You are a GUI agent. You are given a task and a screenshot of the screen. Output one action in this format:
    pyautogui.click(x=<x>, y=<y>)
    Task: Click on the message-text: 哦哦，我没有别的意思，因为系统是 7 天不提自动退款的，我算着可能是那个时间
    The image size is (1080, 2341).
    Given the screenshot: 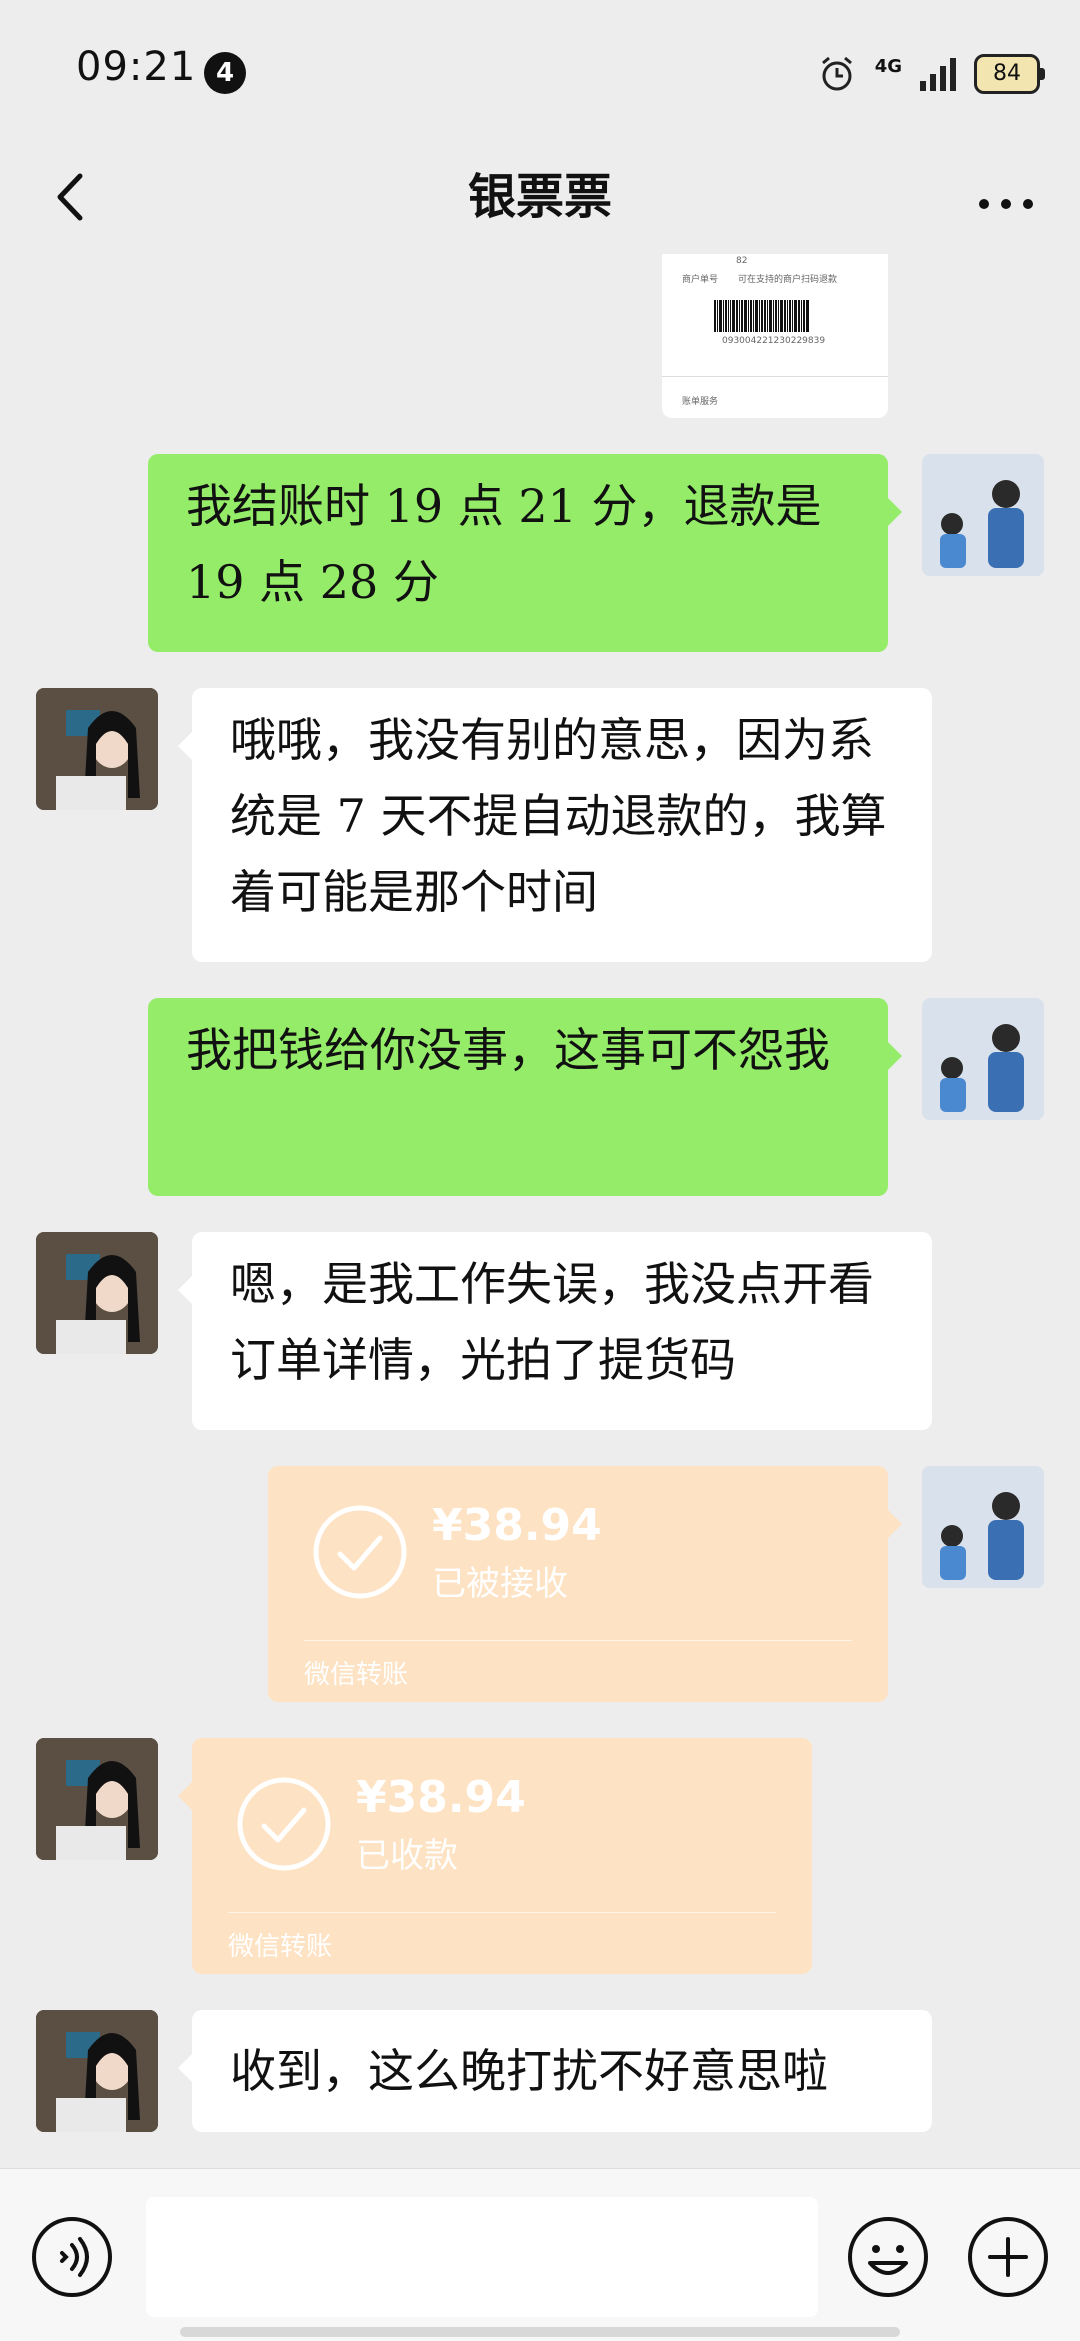 What is the action you would take?
    pyautogui.click(x=558, y=816)
    